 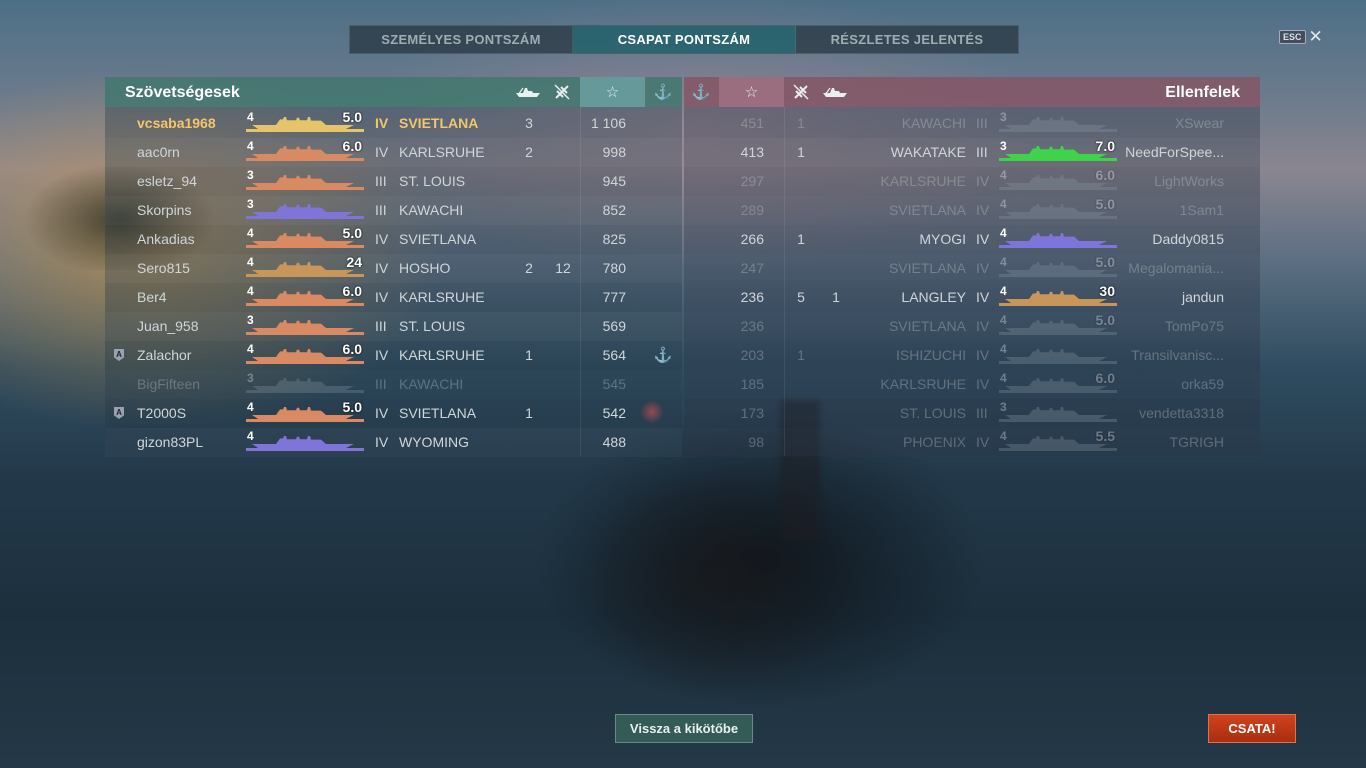 I want to click on ship-silhouette-icon: 4, so click(x=1058, y=354).